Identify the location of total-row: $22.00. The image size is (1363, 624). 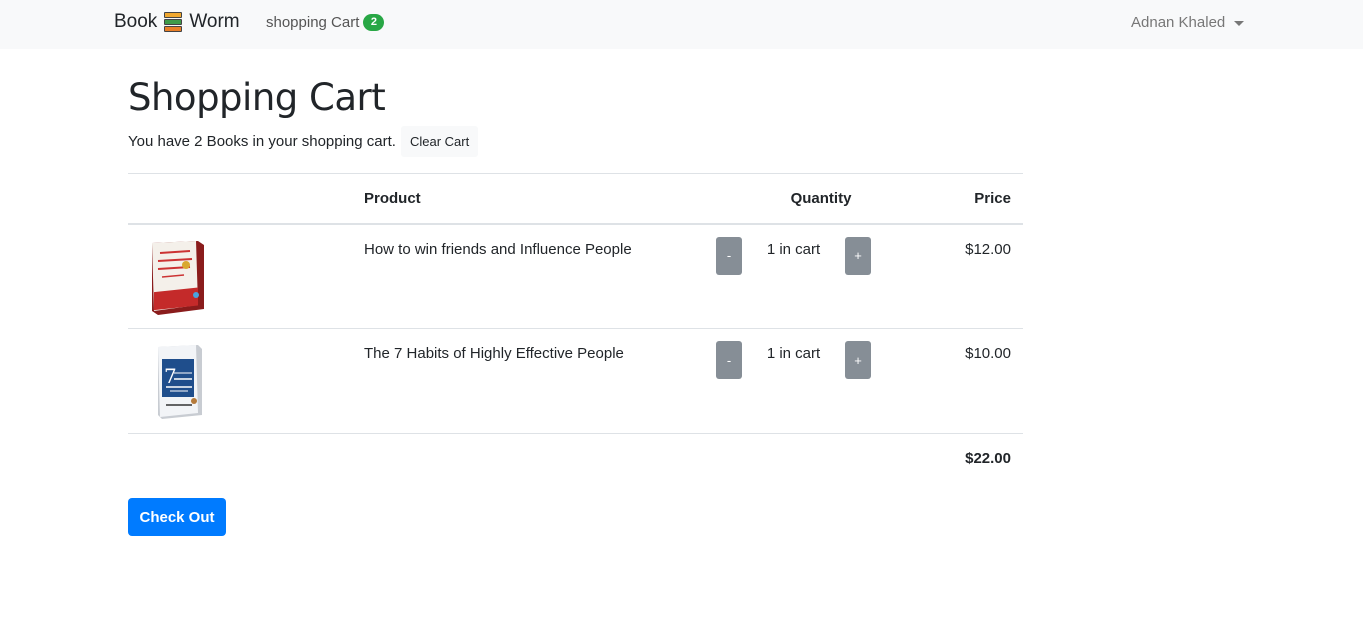
(575, 459).